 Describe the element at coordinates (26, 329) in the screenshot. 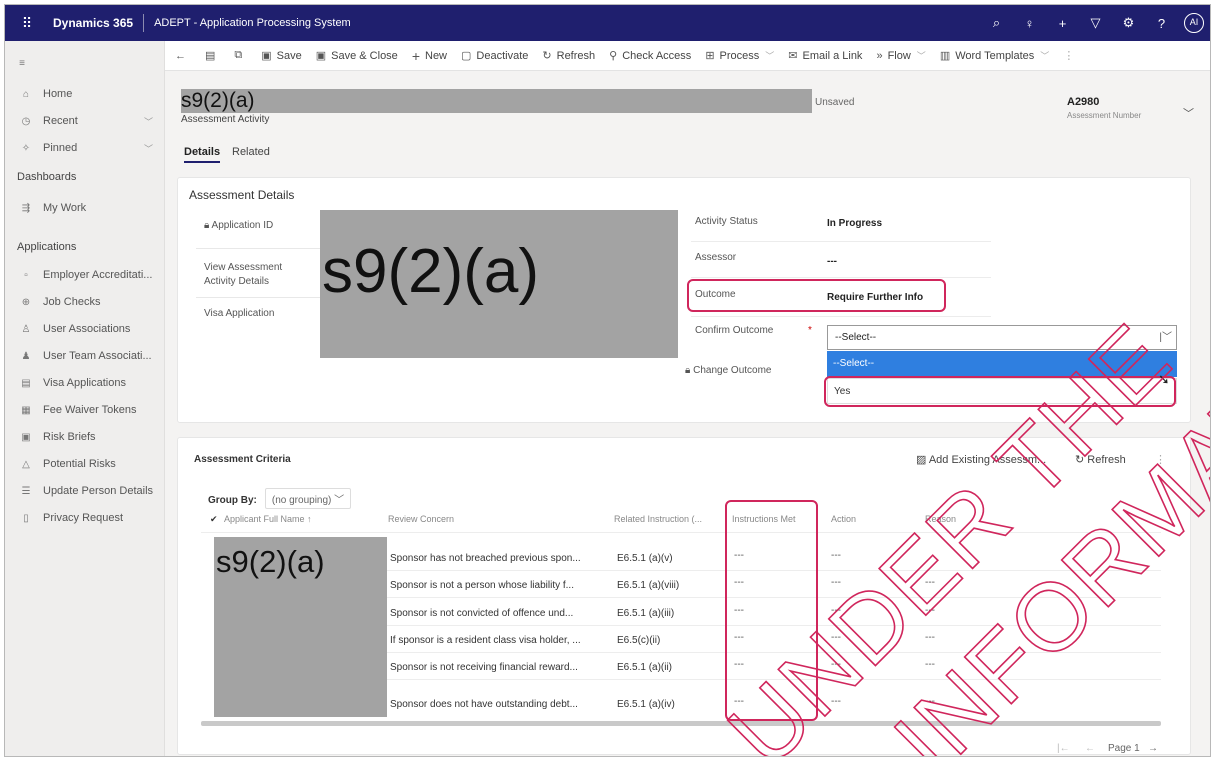

I see `user-icon: ♙` at that location.